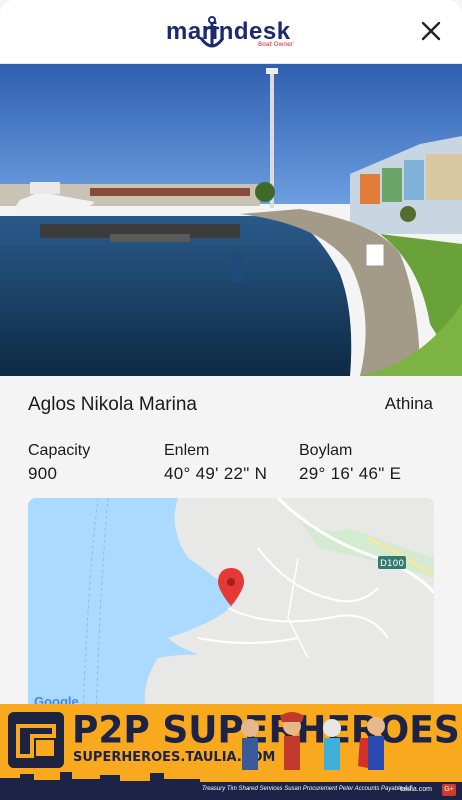  What do you see at coordinates (326, 450) in the screenshot?
I see `longitude-label: Boylam` at bounding box center [326, 450].